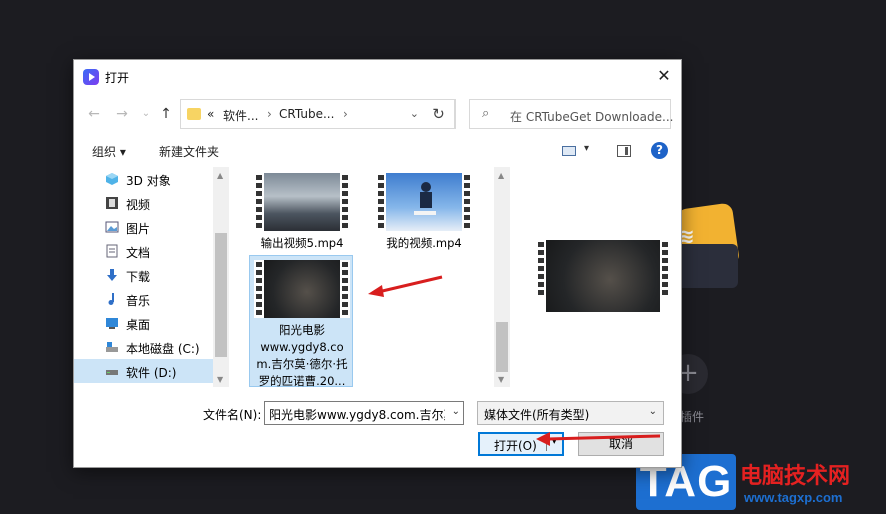 Image resolution: width=886 pixels, height=514 pixels. I want to click on music-icon, so click(111, 299).